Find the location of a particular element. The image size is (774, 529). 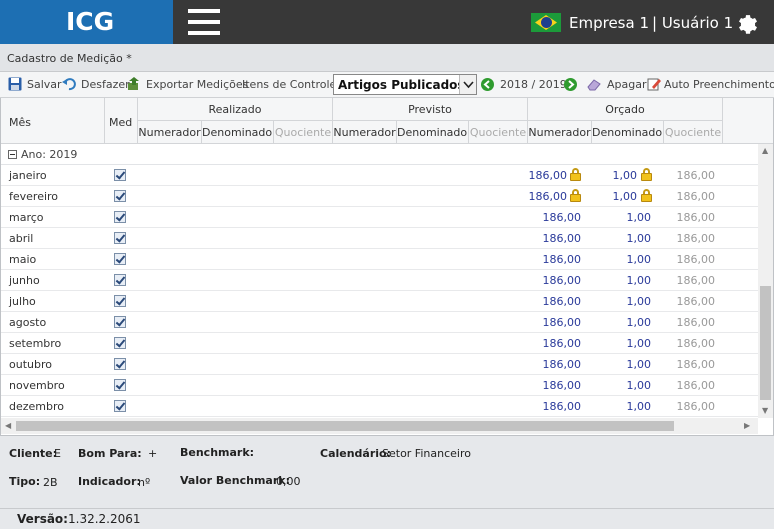

header-realizado-numerador: Numerador is located at coordinates (170, 132).